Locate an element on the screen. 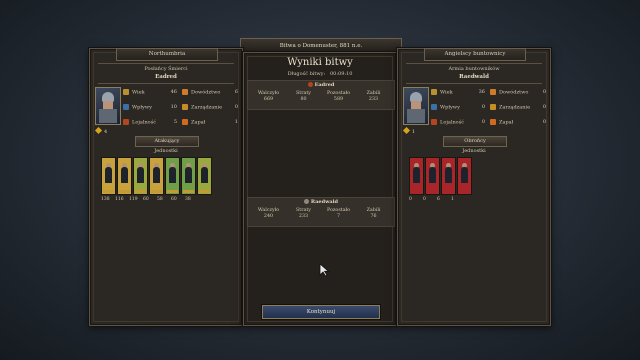 This screenshot has height=360, width=640. attacker-summary-name: Eadred is located at coordinates (321, 85).